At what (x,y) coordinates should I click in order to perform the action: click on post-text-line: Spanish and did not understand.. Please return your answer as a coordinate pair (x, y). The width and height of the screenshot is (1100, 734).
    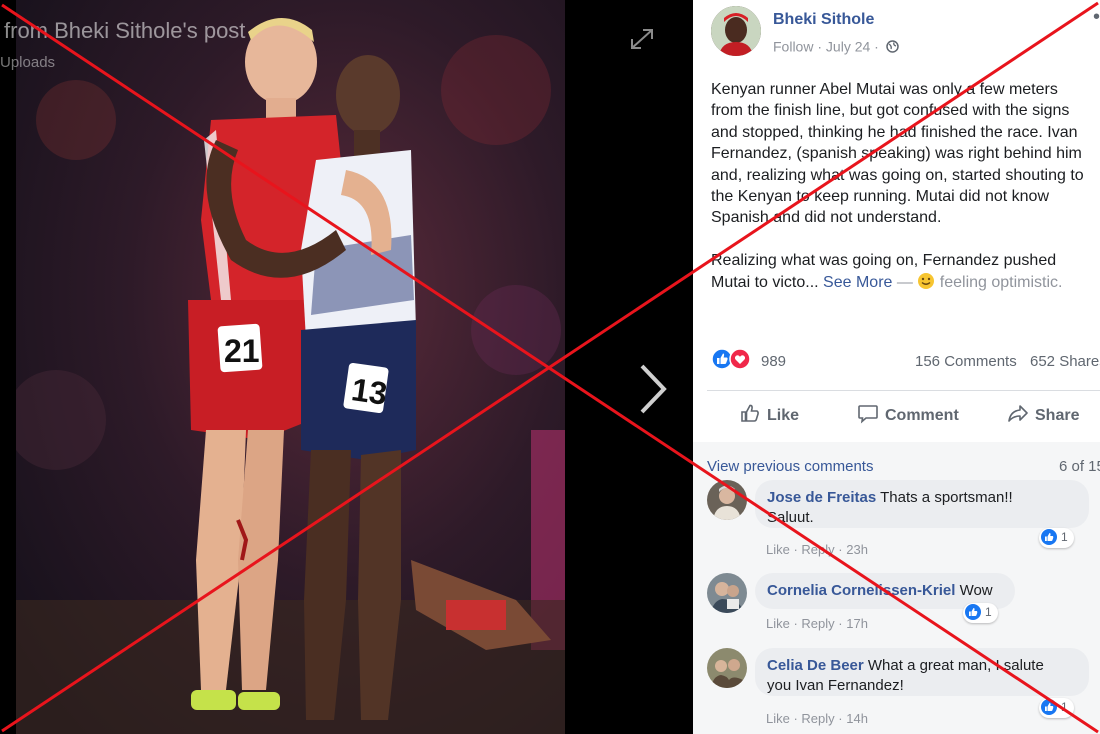
    Looking at the image, I should click on (826, 218).